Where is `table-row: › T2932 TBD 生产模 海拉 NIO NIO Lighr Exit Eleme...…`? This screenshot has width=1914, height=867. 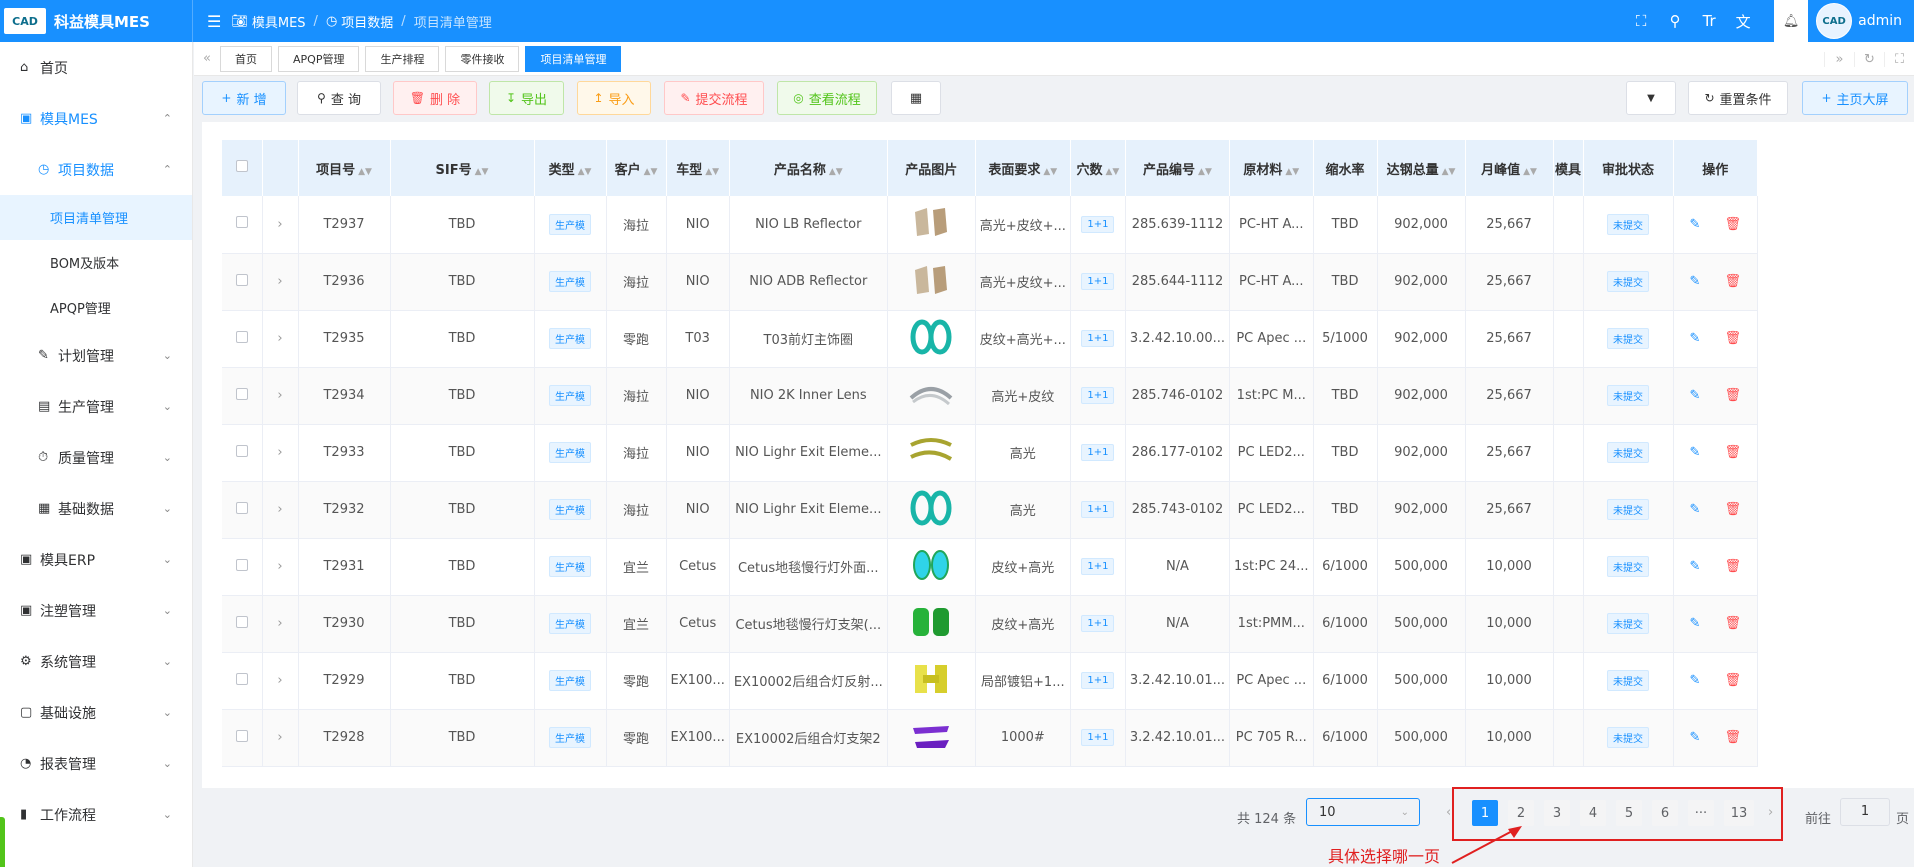
table-row: › T2932 TBD 生产模 海拉 NIO NIO Lighr Exit Eleme...… is located at coordinates (990, 510).